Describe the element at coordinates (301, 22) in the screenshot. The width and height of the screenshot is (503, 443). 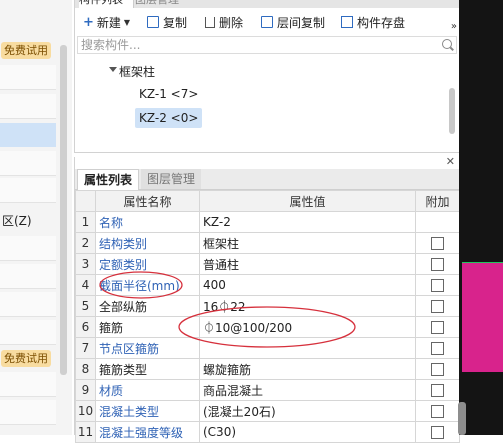
I see `floor-copy-button-label: 层间复制` at that location.